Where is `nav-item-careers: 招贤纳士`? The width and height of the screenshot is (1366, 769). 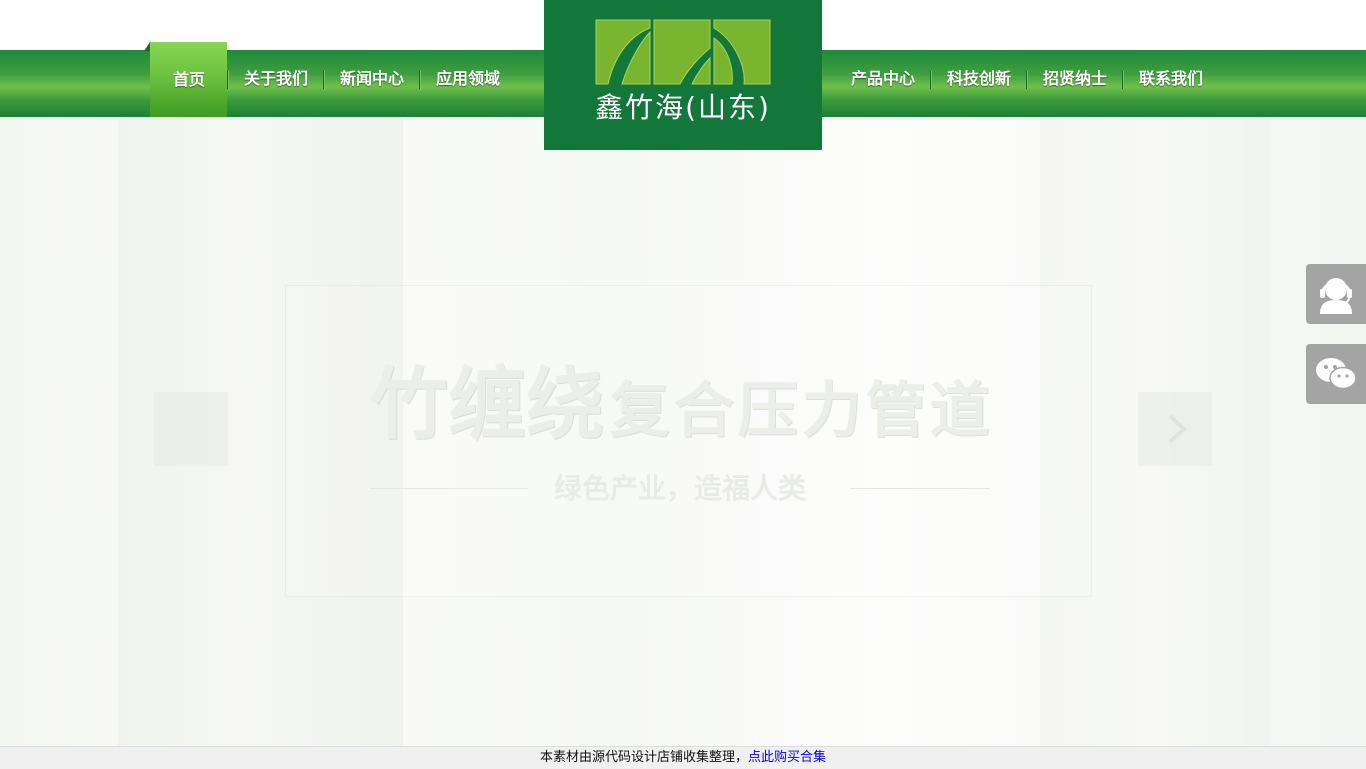 nav-item-careers: 招贤纳士 is located at coordinates (1075, 83).